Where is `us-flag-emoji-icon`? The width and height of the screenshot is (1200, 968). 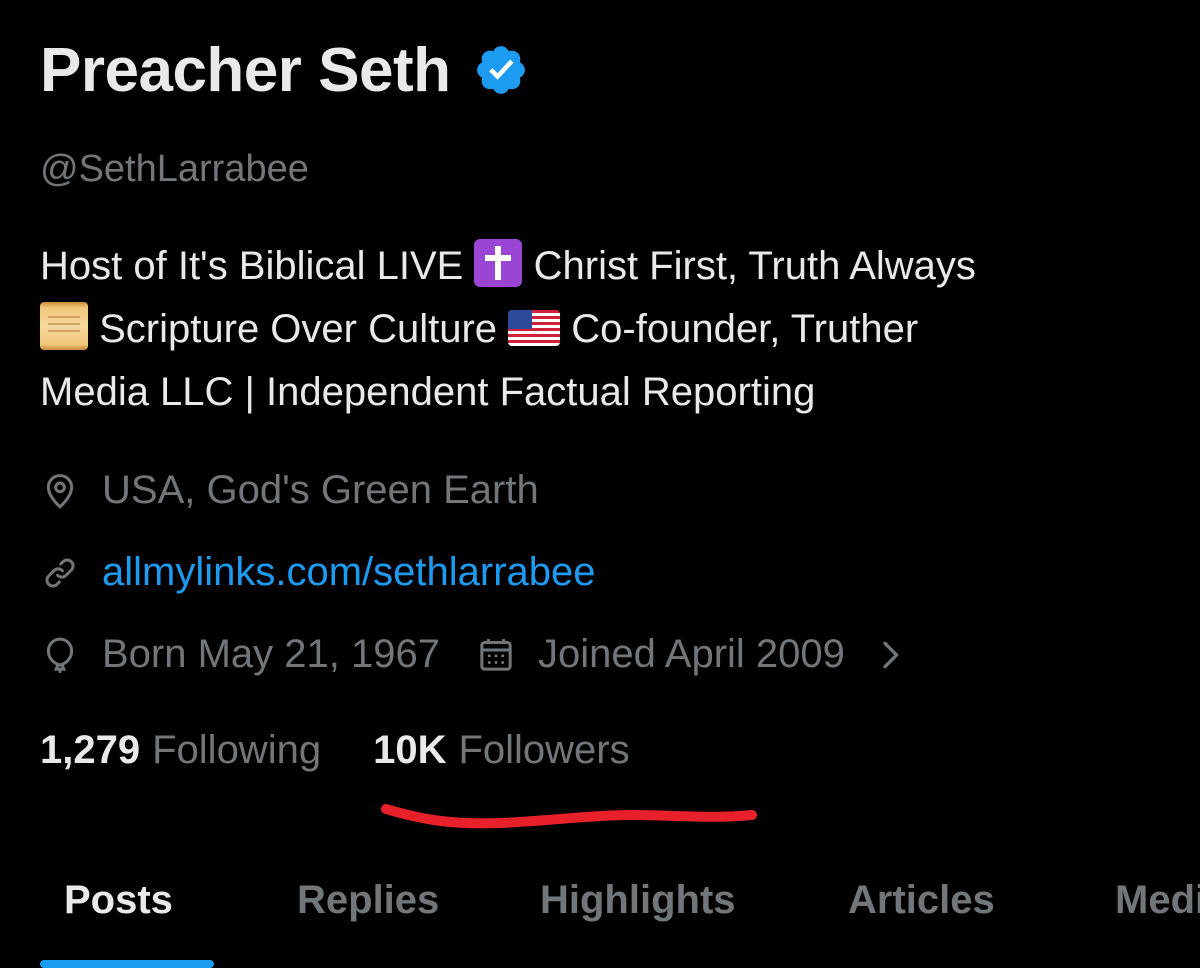
us-flag-emoji-icon is located at coordinates (534, 328).